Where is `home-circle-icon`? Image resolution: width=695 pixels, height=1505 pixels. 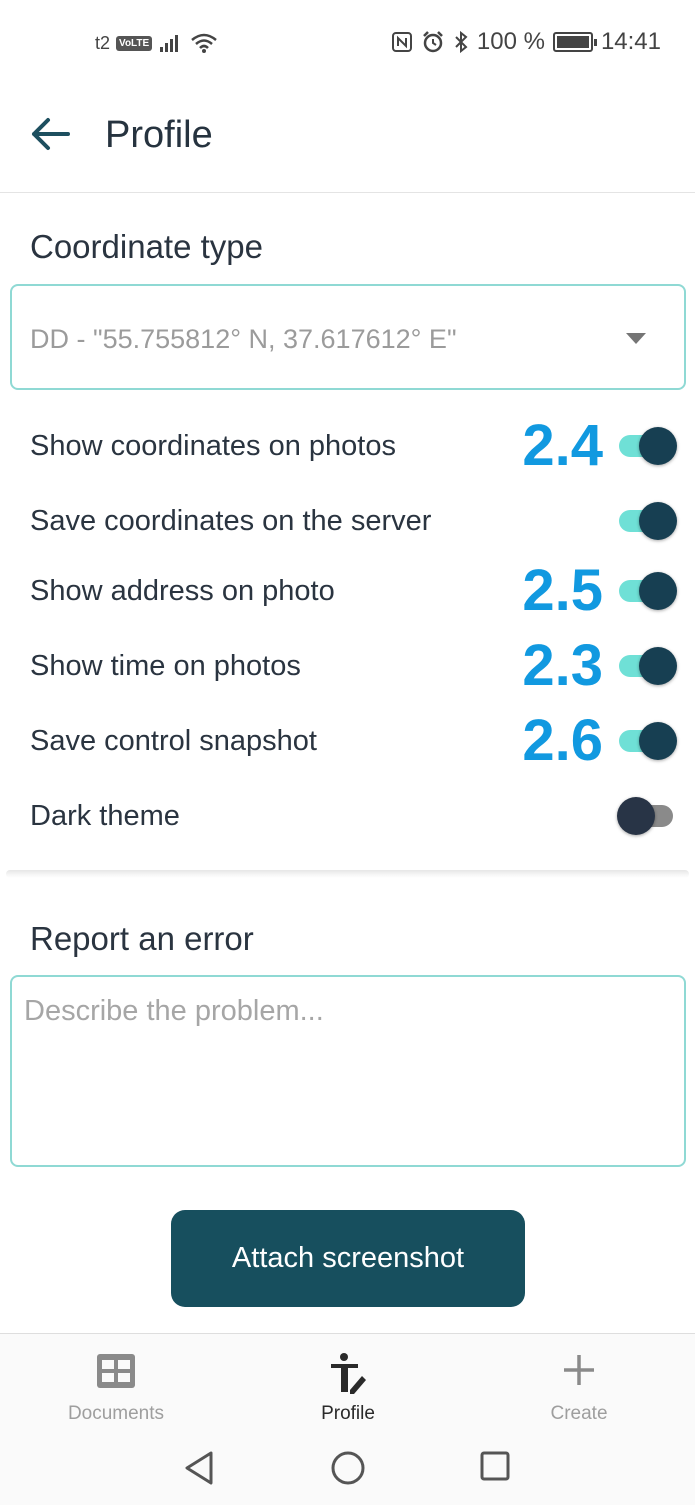
home-circle-icon is located at coordinates (348, 1468).